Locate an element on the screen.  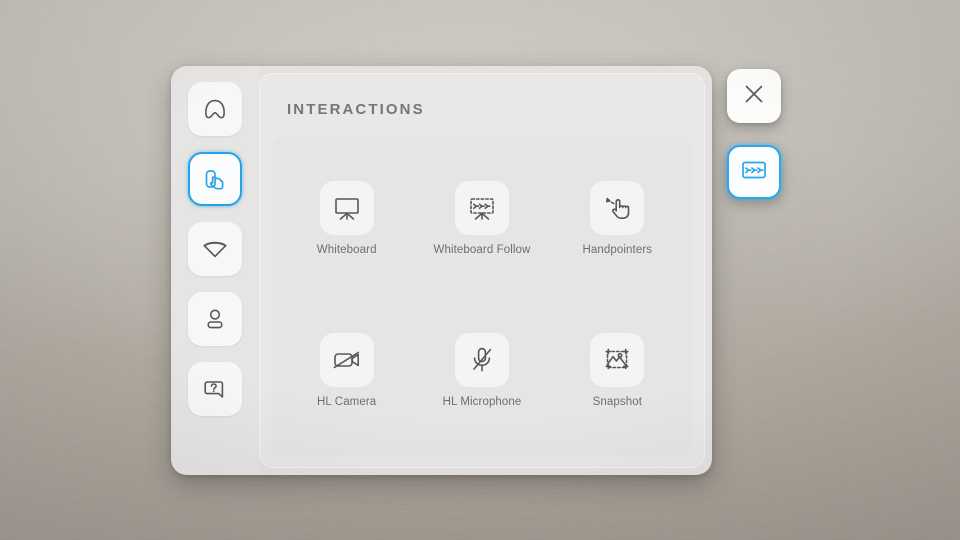
help-bubble-icon is located at coordinates (215, 389).